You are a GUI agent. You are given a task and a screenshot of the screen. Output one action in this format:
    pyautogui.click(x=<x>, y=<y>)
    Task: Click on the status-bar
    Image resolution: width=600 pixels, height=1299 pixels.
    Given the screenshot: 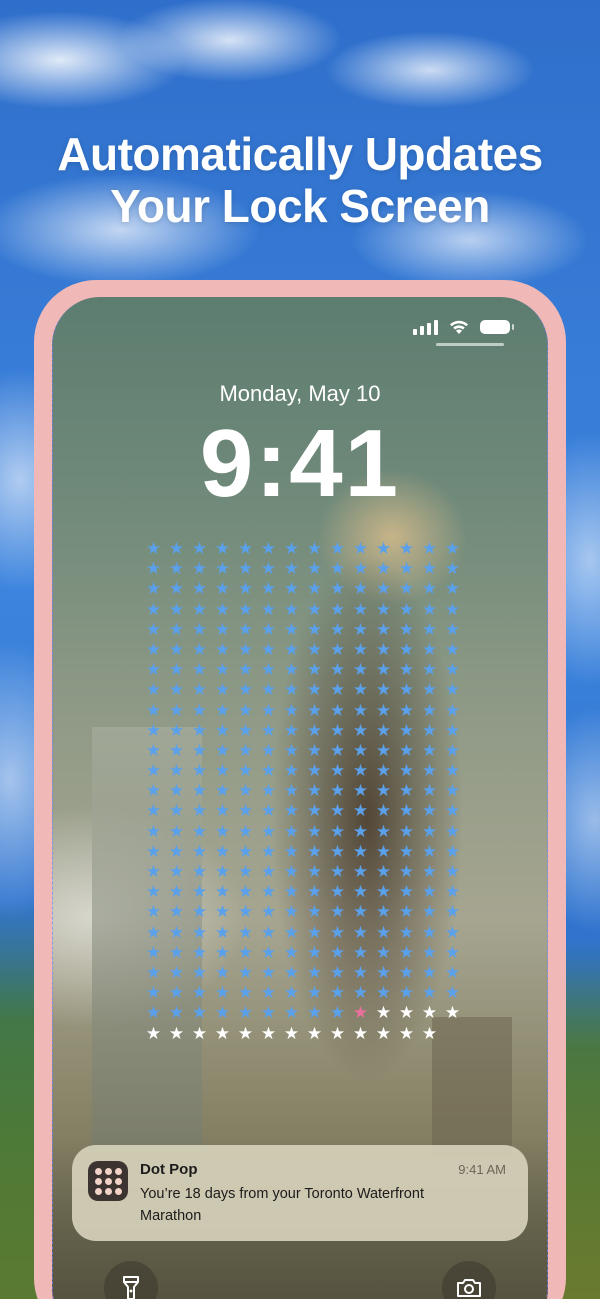 What is the action you would take?
    pyautogui.click(x=463, y=327)
    